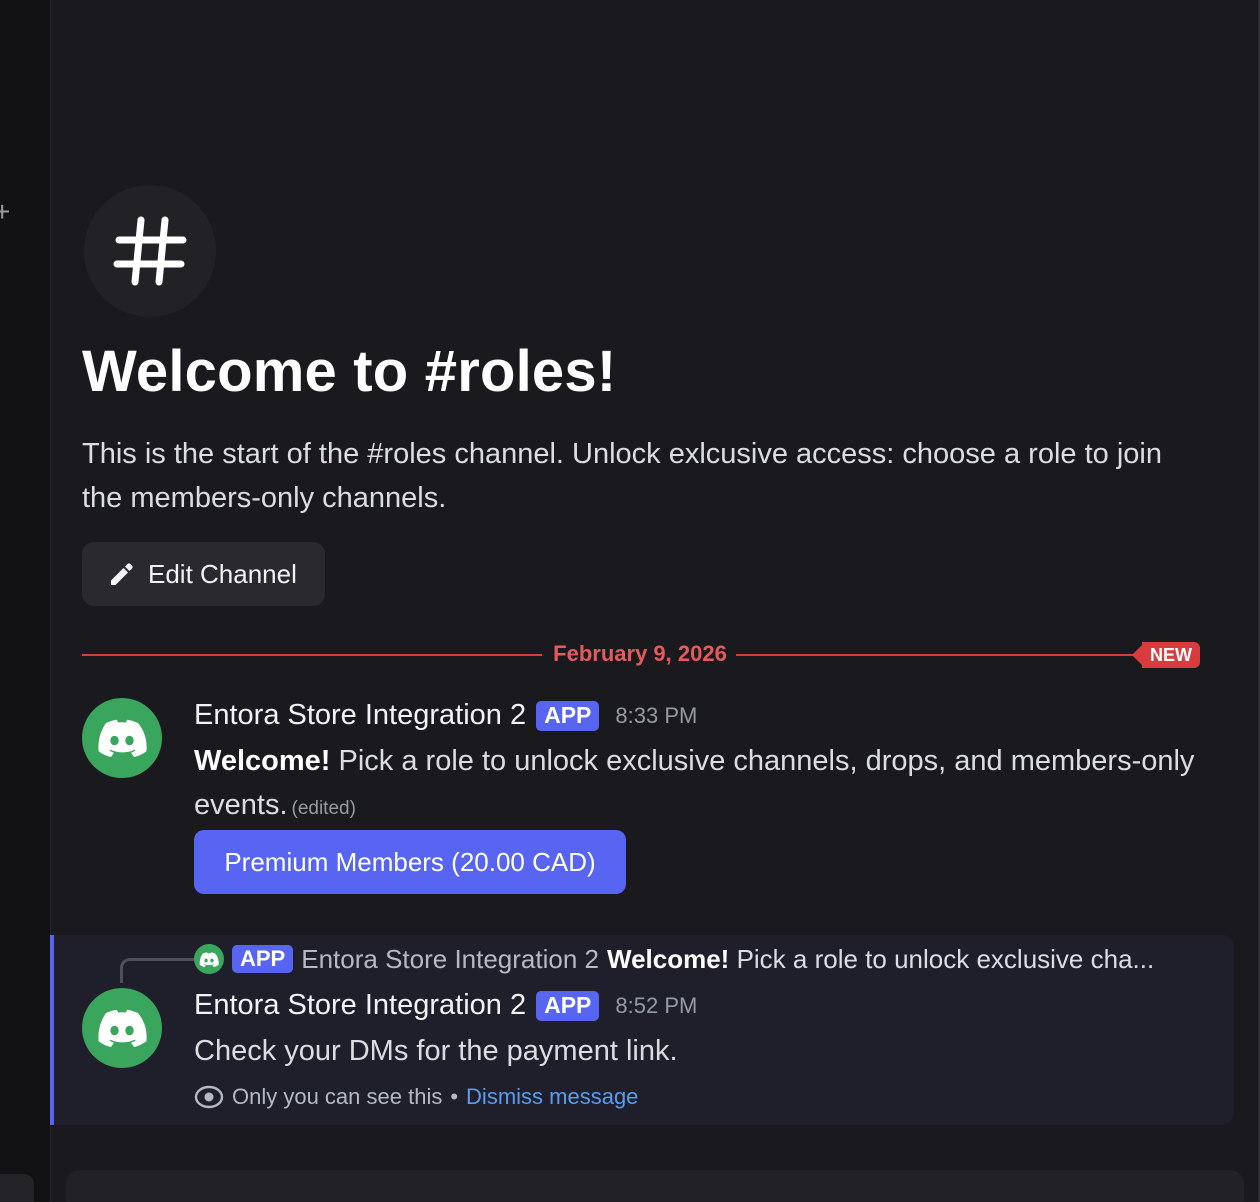 The width and height of the screenshot is (1260, 1202). I want to click on reply-app-tag: APP, so click(263, 959).